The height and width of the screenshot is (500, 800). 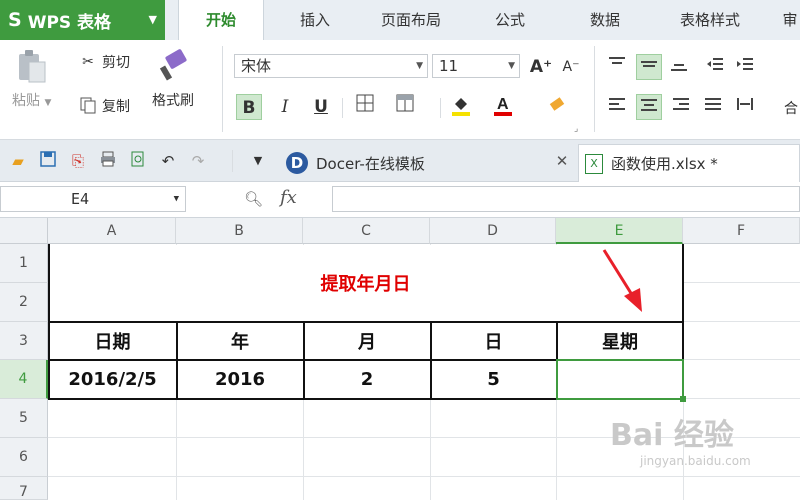 What do you see at coordinates (741, 231) in the screenshot?
I see `column-header-f: F` at bounding box center [741, 231].